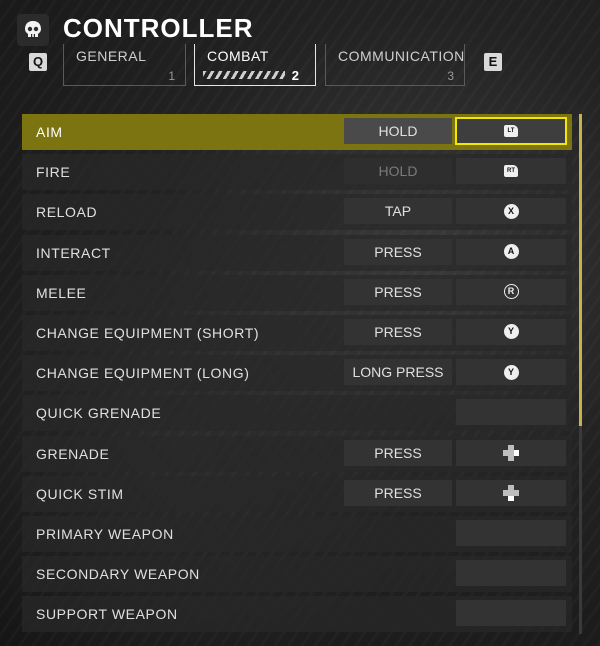 Image resolution: width=600 pixels, height=646 pixels. I want to click on dpad-right-icon, so click(511, 453).